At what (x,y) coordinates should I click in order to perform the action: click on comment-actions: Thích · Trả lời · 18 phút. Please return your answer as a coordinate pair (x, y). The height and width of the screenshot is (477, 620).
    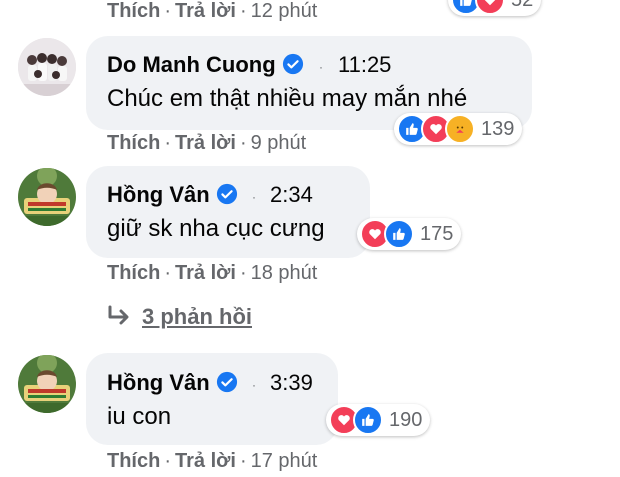
    Looking at the image, I should click on (212, 273).